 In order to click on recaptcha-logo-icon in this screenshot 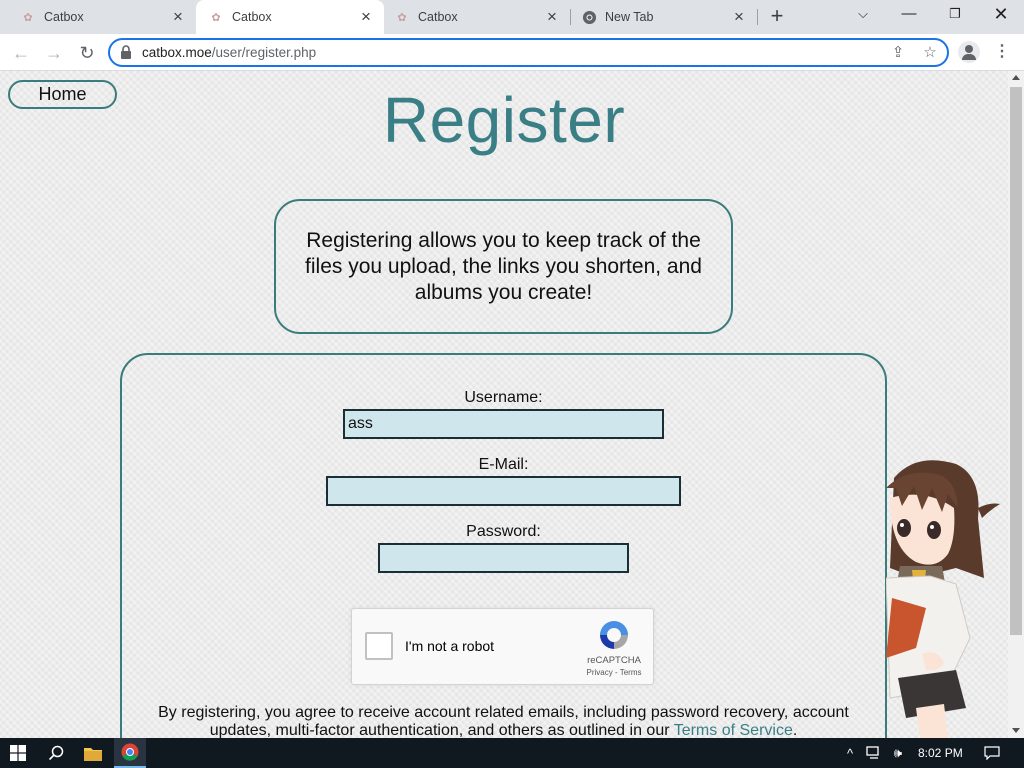, I will do `click(614, 635)`.